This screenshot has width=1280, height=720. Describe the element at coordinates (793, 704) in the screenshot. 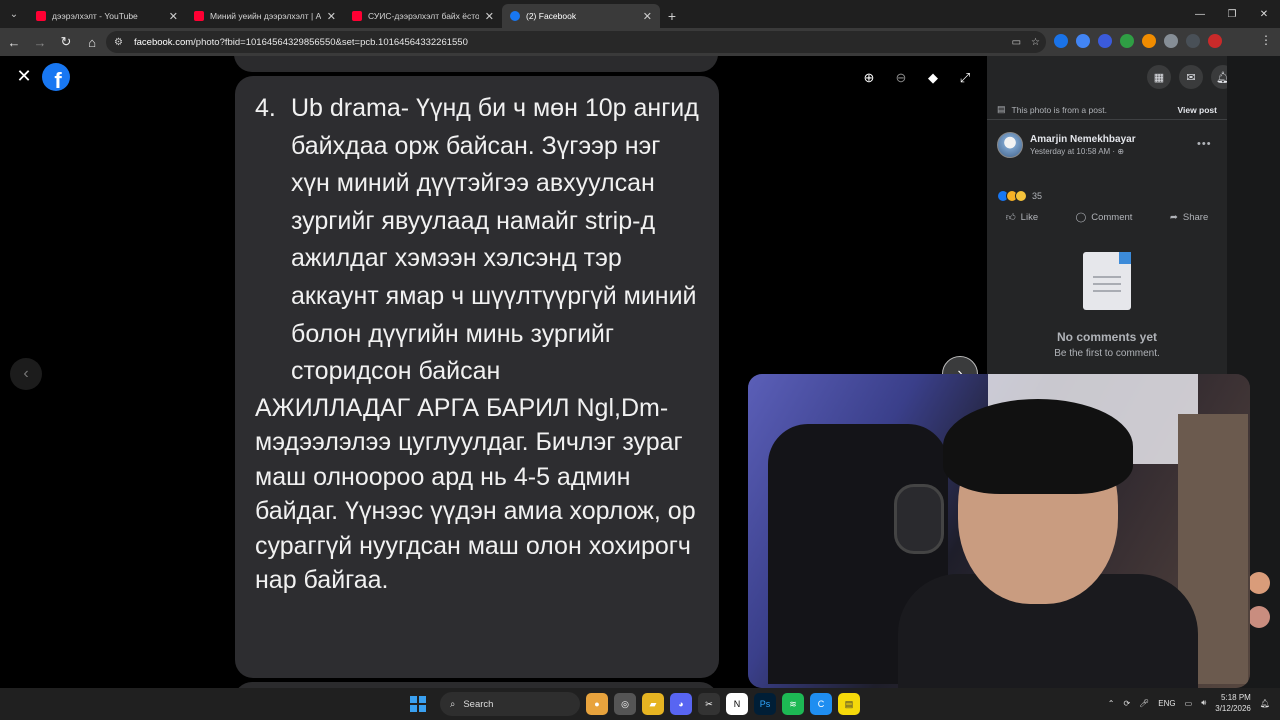

I see `spotify-icon: ≋` at that location.